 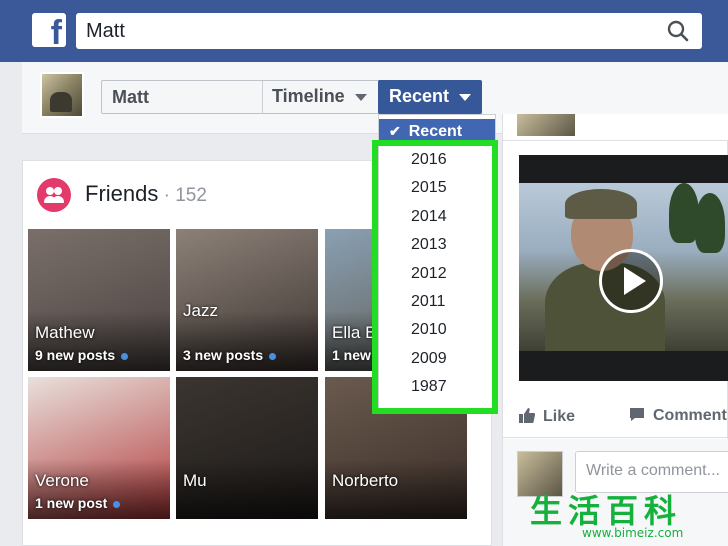 I want to click on search-icon, so click(x=678, y=31).